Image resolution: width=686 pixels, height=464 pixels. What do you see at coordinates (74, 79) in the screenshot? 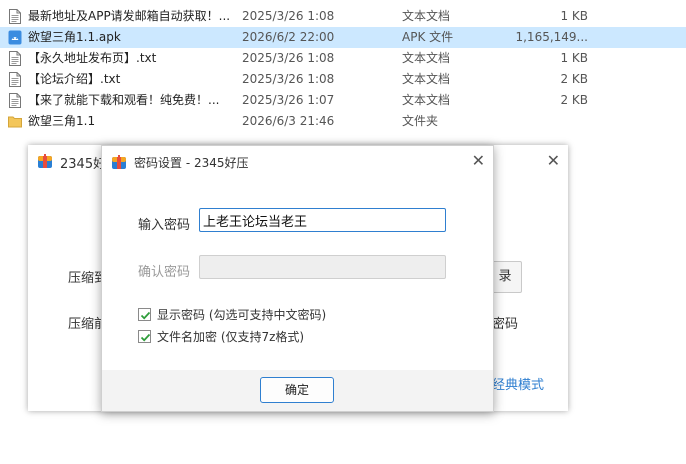
I see `file-name: 【论坛介绍】.txt` at bounding box center [74, 79].